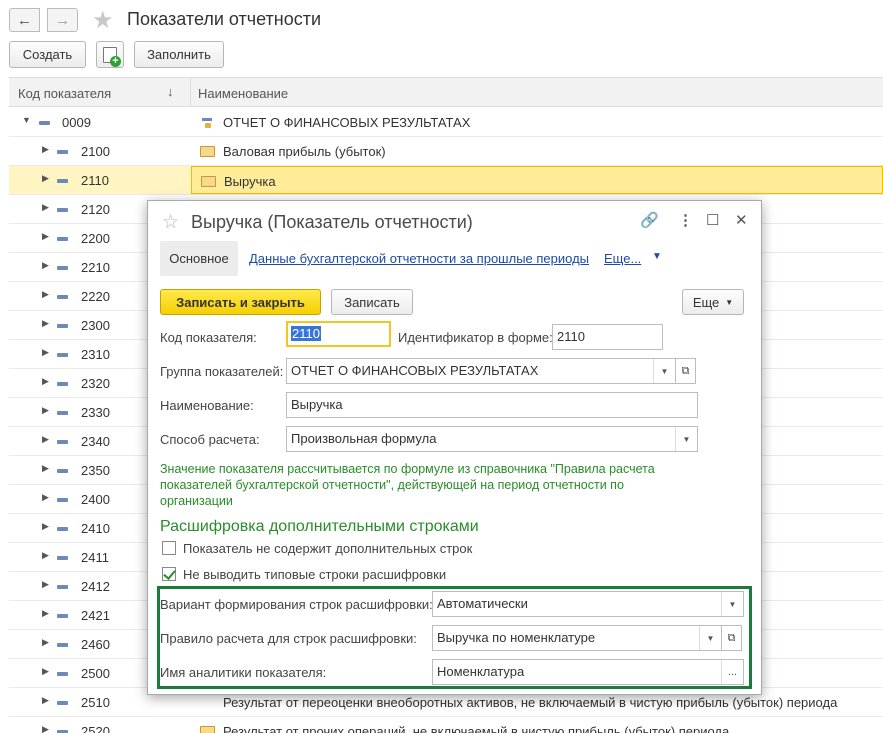 The height and width of the screenshot is (733, 883). Describe the element at coordinates (95, 267) in the screenshot. I see `row-code: 2210` at that location.